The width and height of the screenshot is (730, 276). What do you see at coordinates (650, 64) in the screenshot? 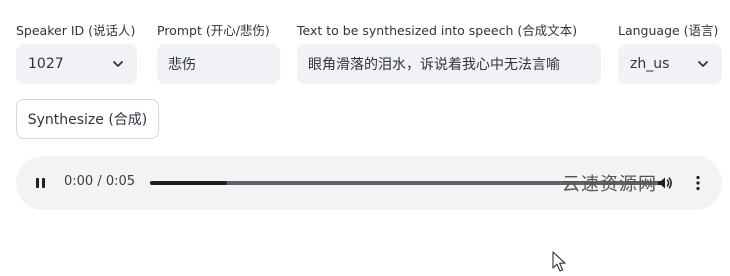
I see `language-value: zh_us` at bounding box center [650, 64].